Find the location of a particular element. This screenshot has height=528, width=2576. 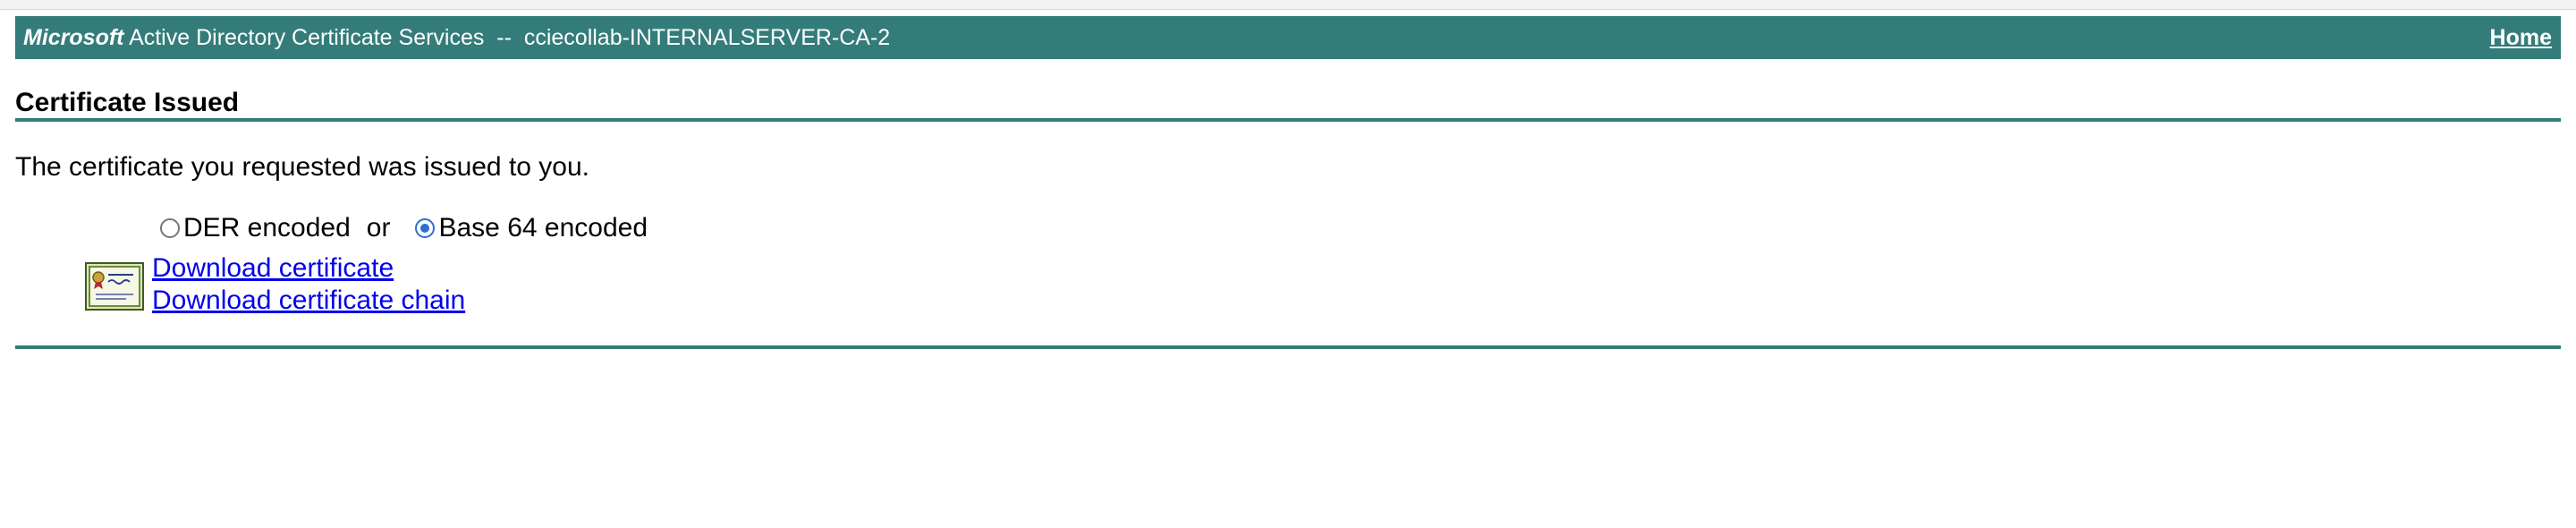

browser-top-strip is located at coordinates (1288, 5).